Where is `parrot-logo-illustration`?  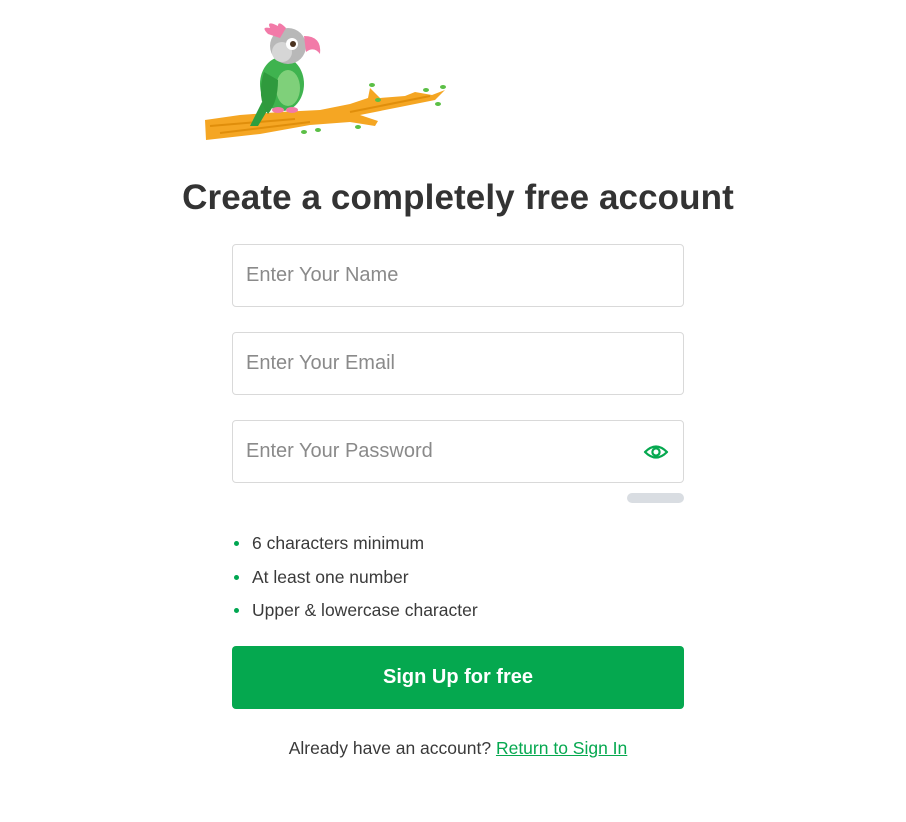
parrot-logo-illustration is located at coordinates (325, 81).